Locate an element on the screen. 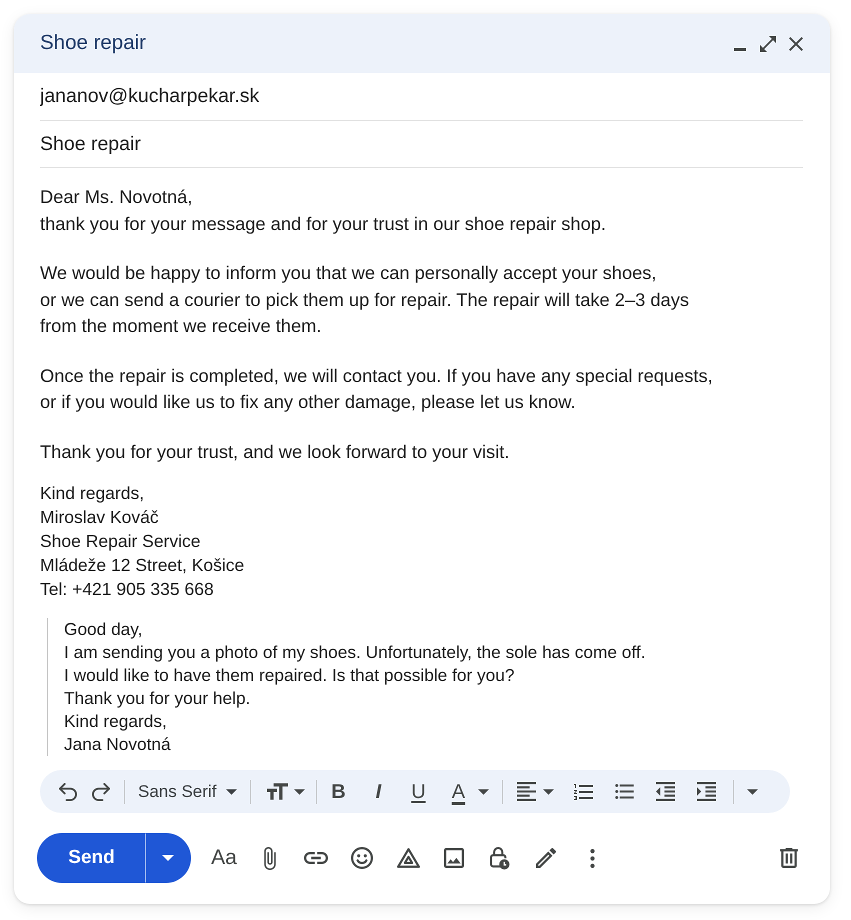  text-size-icon is located at coordinates (277, 791).